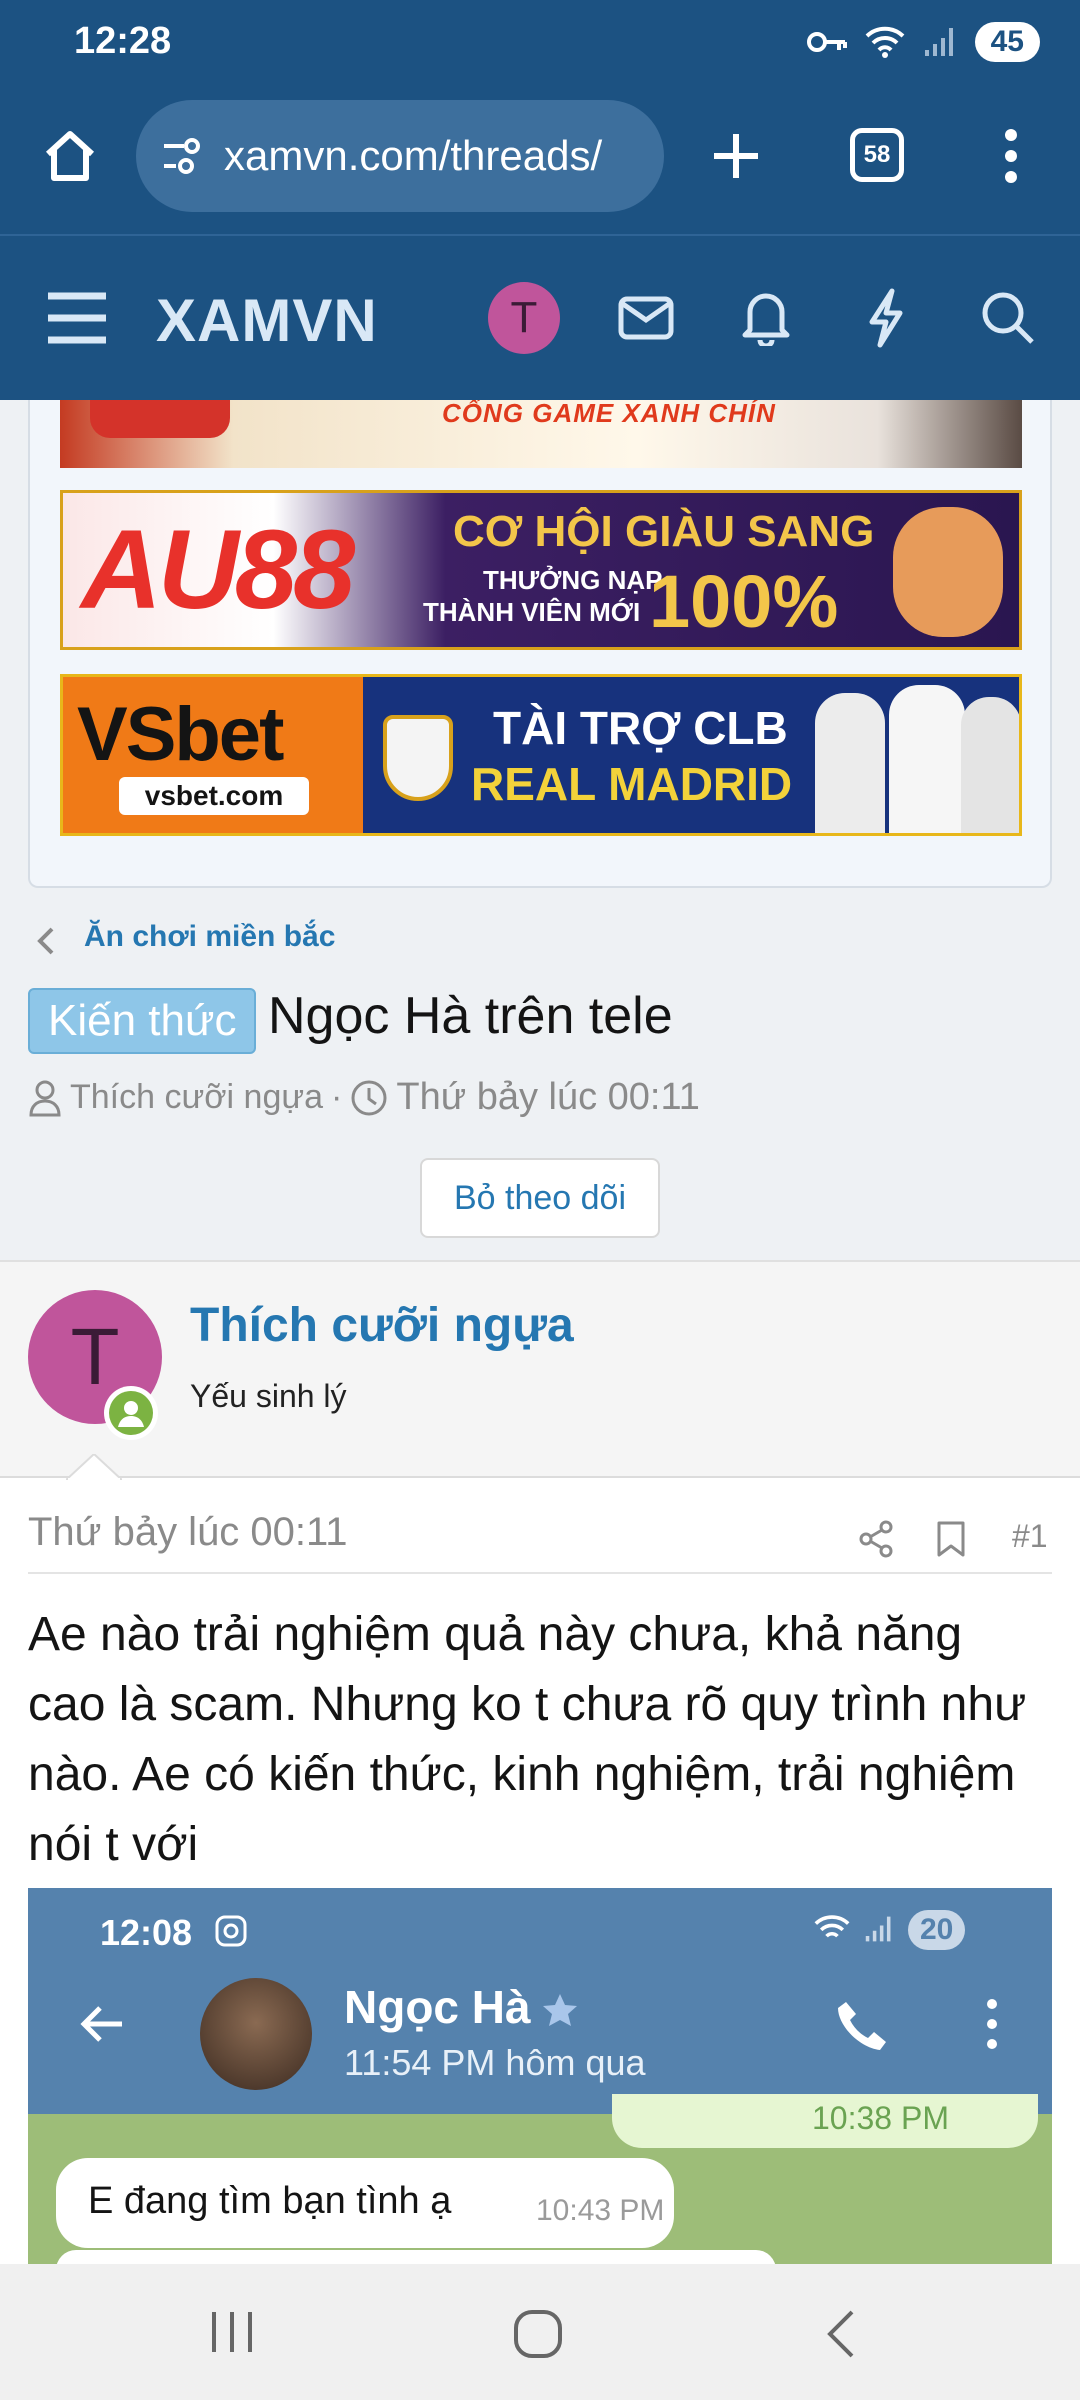 The image size is (1080, 2400). I want to click on au88-headline: CƠ HỘI GIÀU SANG, so click(664, 531).